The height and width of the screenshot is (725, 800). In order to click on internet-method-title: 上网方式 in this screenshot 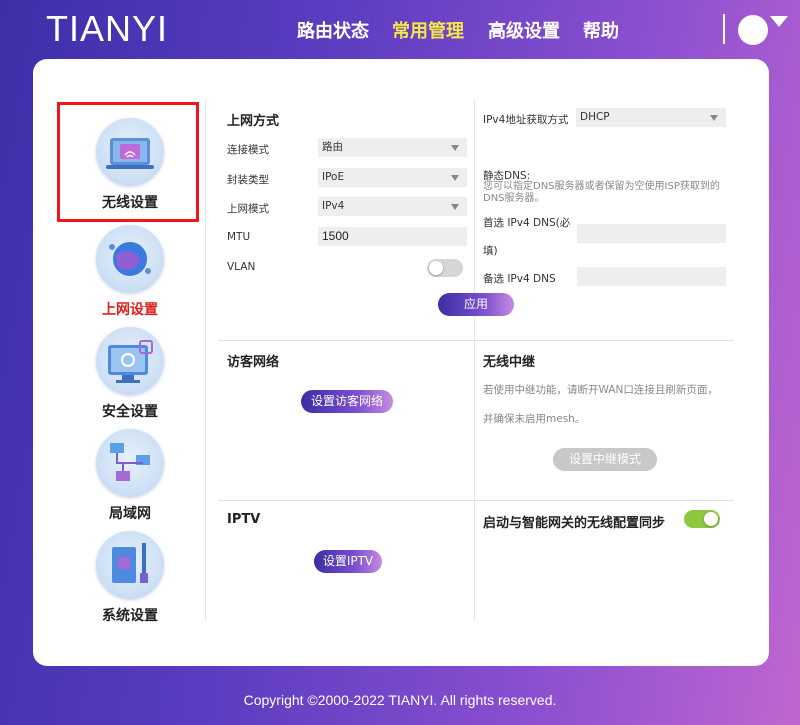, I will do `click(253, 121)`.